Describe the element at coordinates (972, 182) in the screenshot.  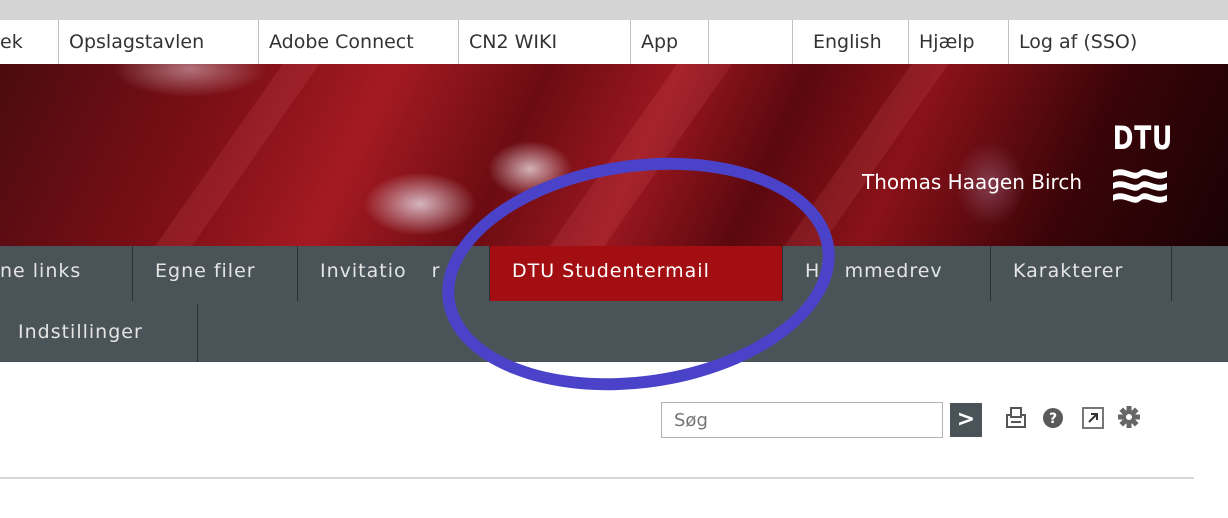
I see `user-name: Thomas Haagen Birch` at that location.